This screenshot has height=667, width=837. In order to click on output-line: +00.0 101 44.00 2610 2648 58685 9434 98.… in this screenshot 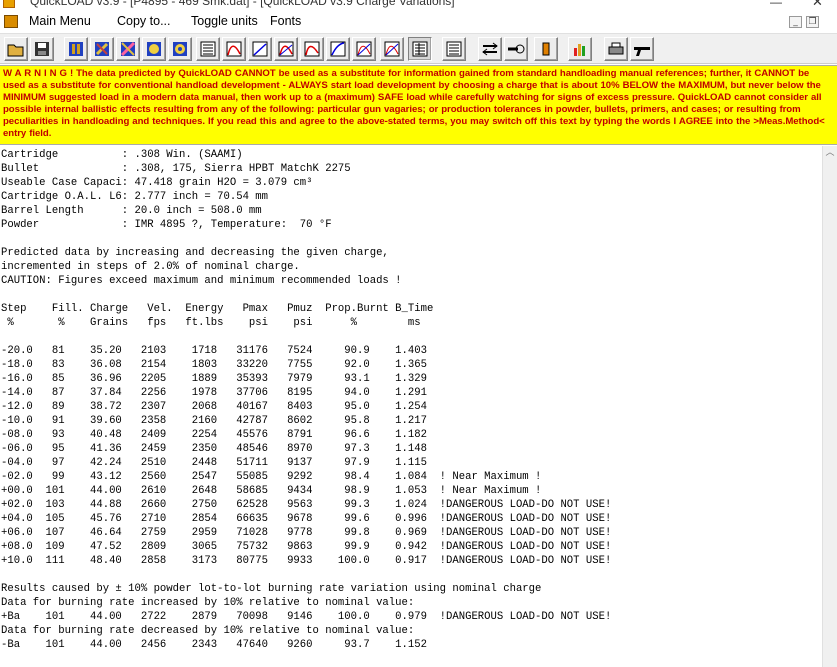, I will do `click(271, 491)`.